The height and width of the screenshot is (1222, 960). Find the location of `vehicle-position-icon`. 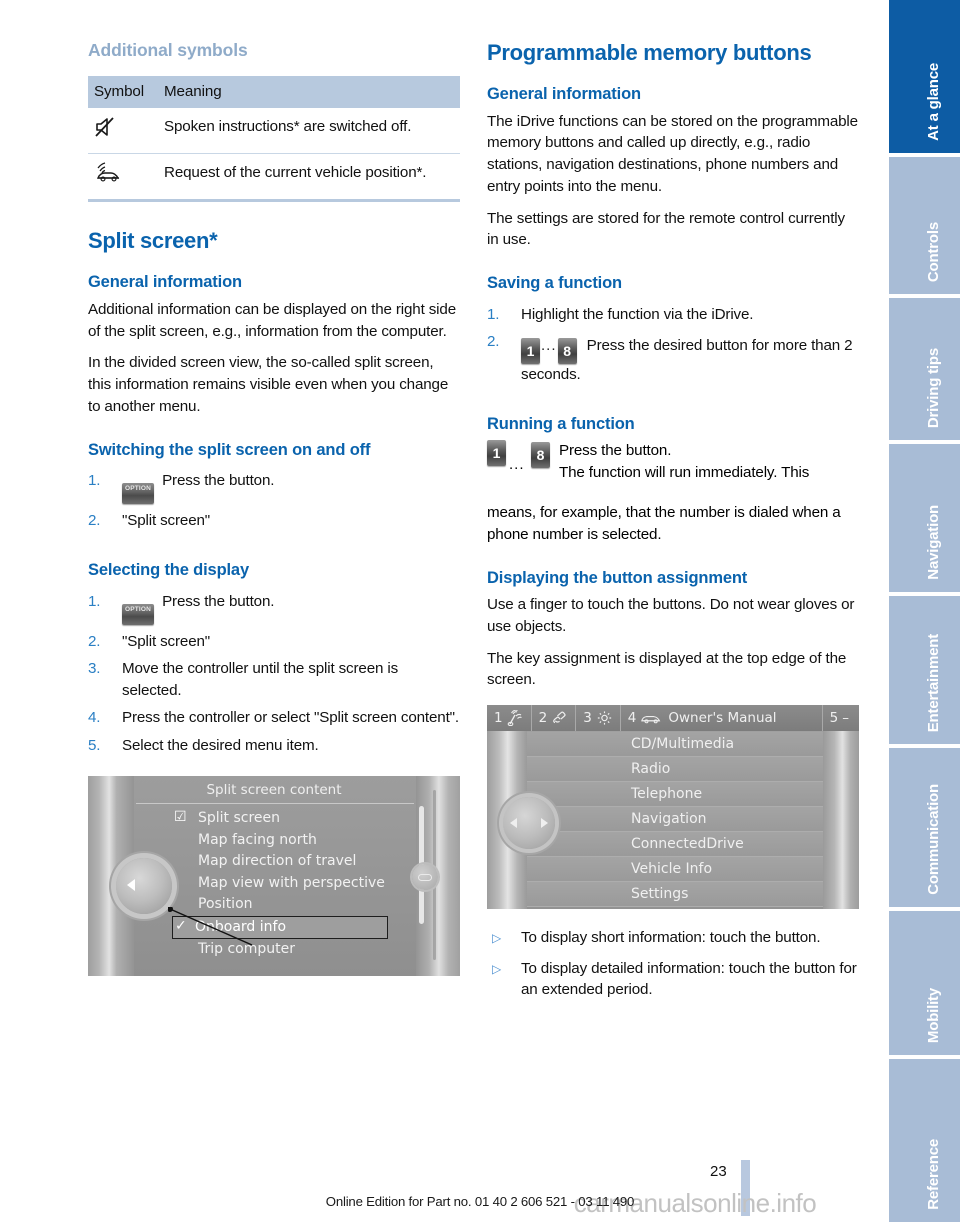

vehicle-position-icon is located at coordinates (126, 178).